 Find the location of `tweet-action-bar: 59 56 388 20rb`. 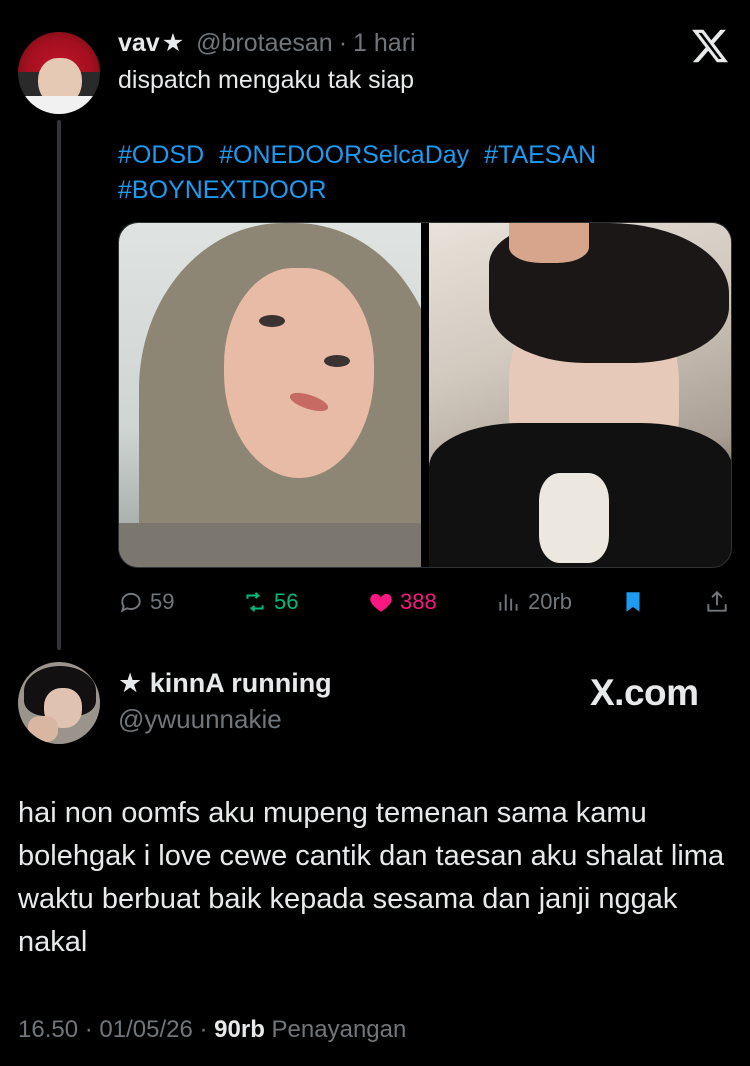

tweet-action-bar: 59 56 388 20rb is located at coordinates (425, 602).